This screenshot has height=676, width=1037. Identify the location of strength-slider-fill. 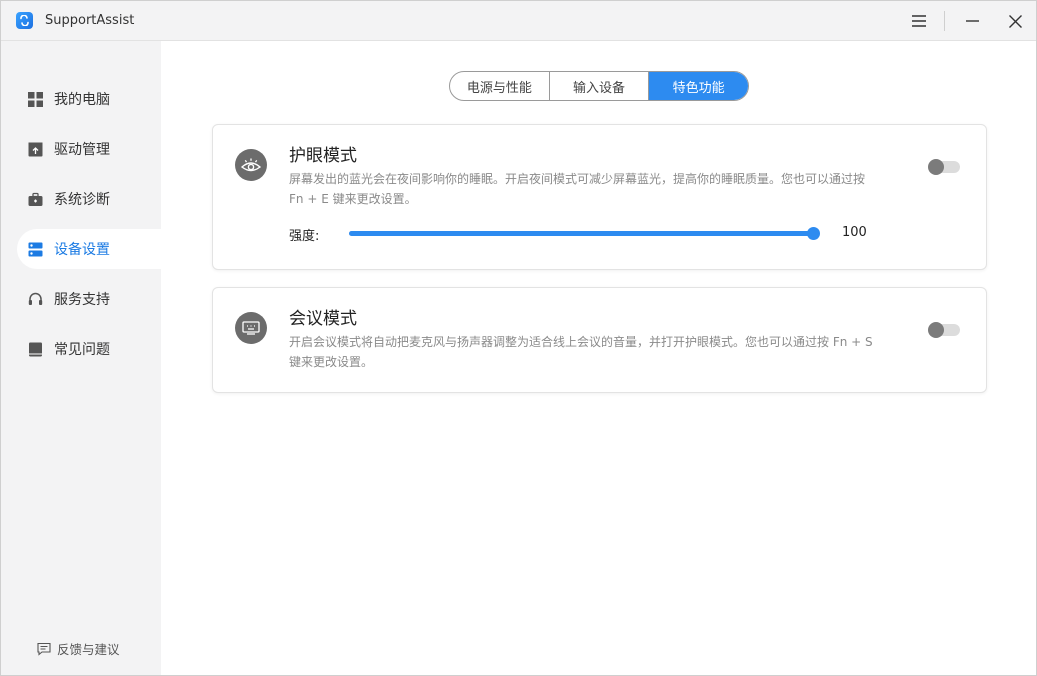
(581, 233).